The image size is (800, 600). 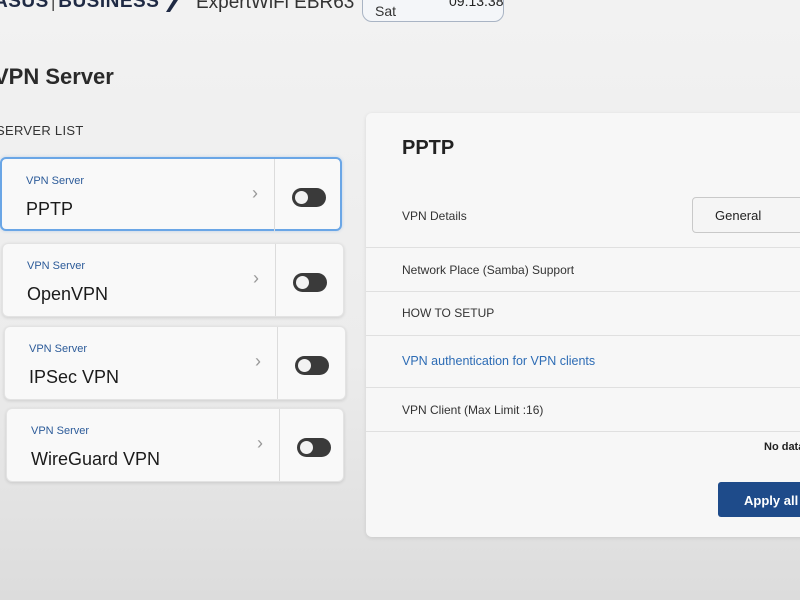 I want to click on wireguard-toggle, so click(x=314, y=447).